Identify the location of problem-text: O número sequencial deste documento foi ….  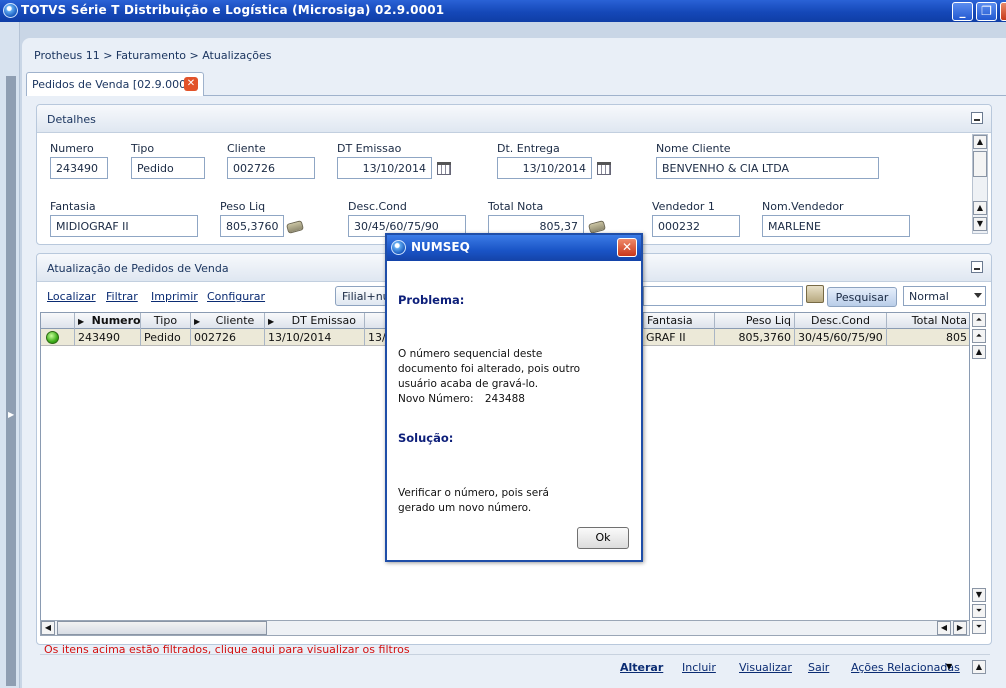
(489, 369).